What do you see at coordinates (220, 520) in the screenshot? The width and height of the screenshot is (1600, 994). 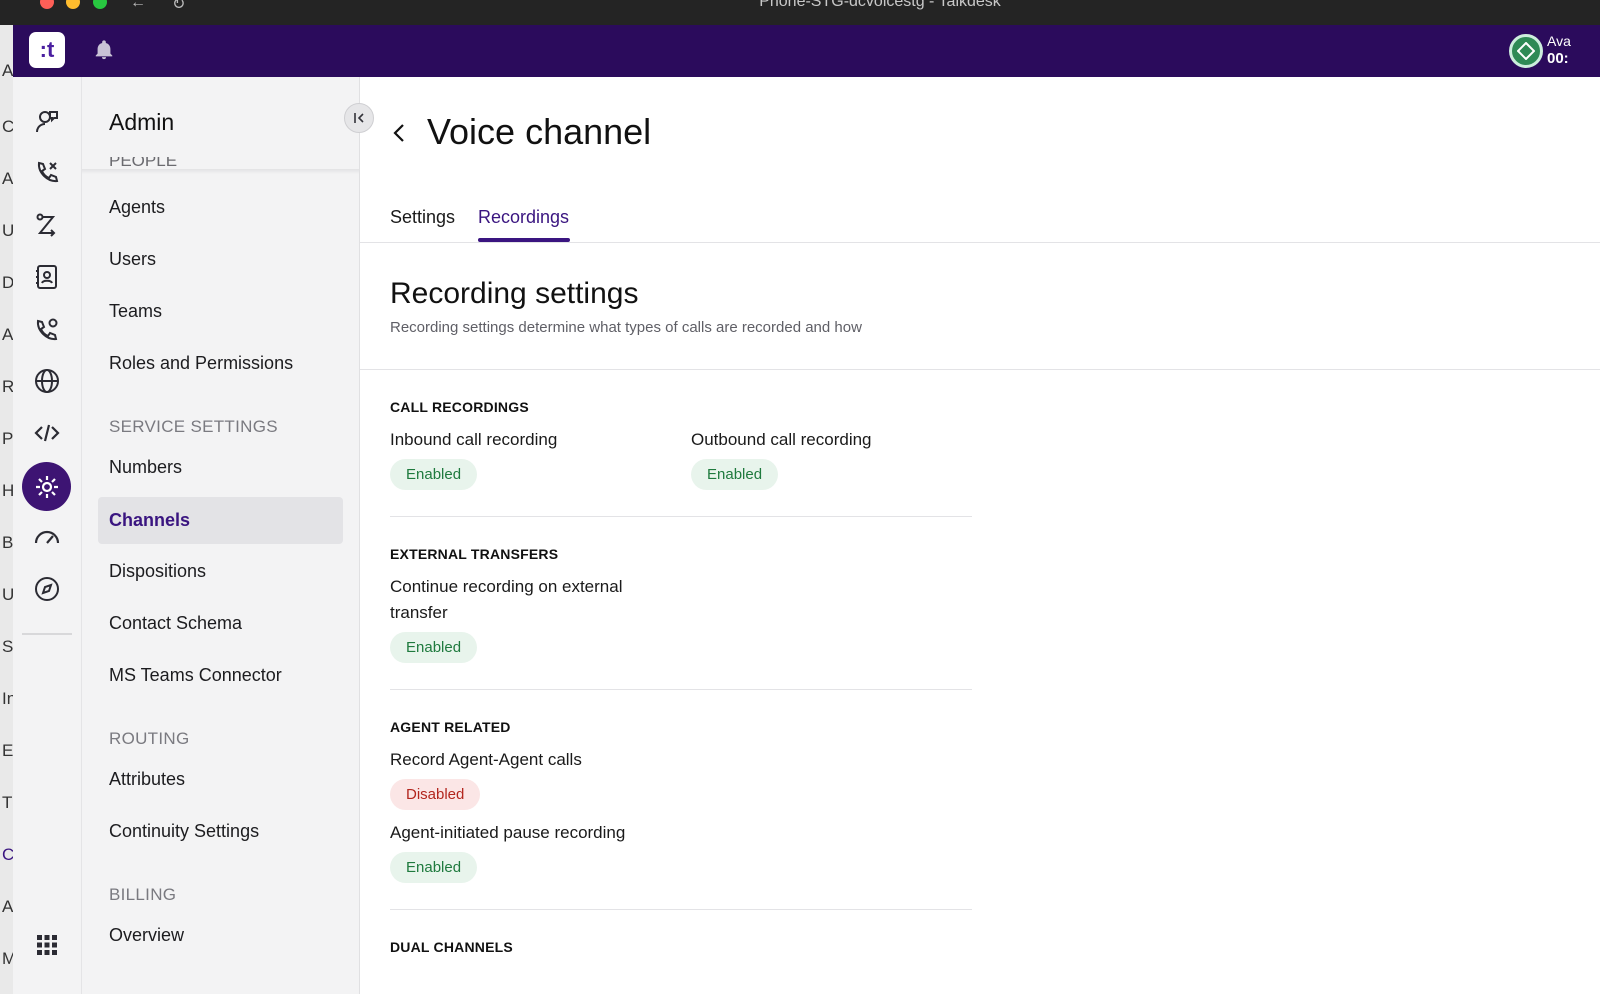 I see `sidebar-item-channels: Channels` at bounding box center [220, 520].